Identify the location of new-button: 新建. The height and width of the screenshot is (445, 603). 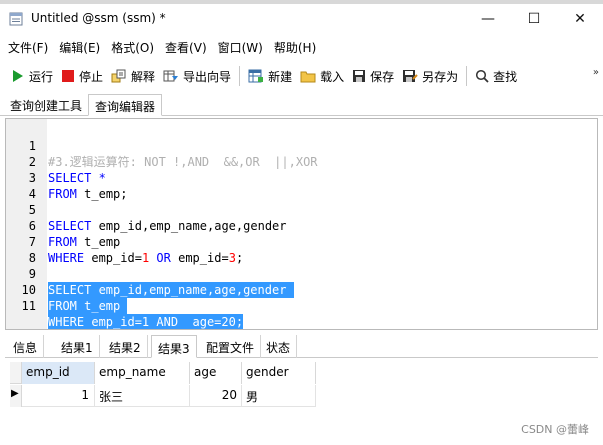
(270, 76).